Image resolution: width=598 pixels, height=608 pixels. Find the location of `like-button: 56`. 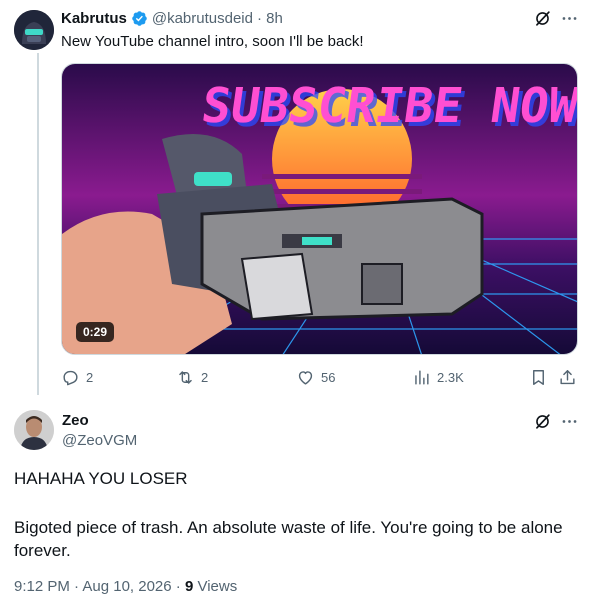

like-button: 56 is located at coordinates (315, 377).